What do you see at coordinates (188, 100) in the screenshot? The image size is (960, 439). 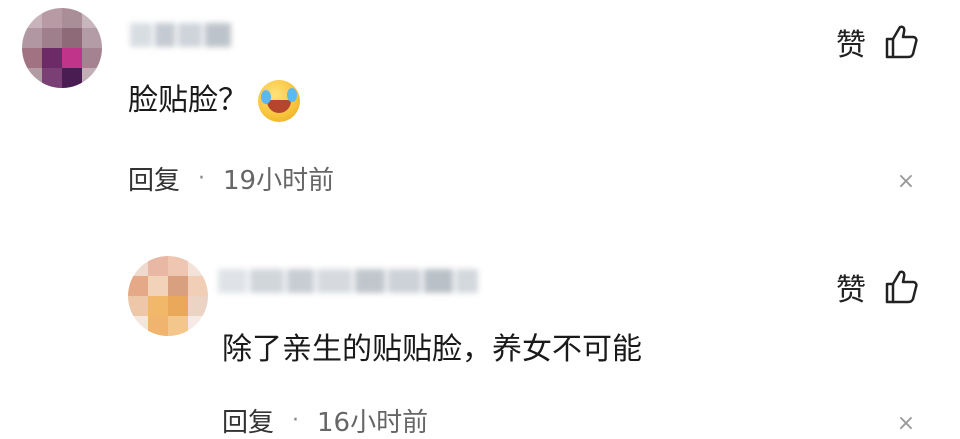 I see `comment-text-label: 脸贴脸？` at bounding box center [188, 100].